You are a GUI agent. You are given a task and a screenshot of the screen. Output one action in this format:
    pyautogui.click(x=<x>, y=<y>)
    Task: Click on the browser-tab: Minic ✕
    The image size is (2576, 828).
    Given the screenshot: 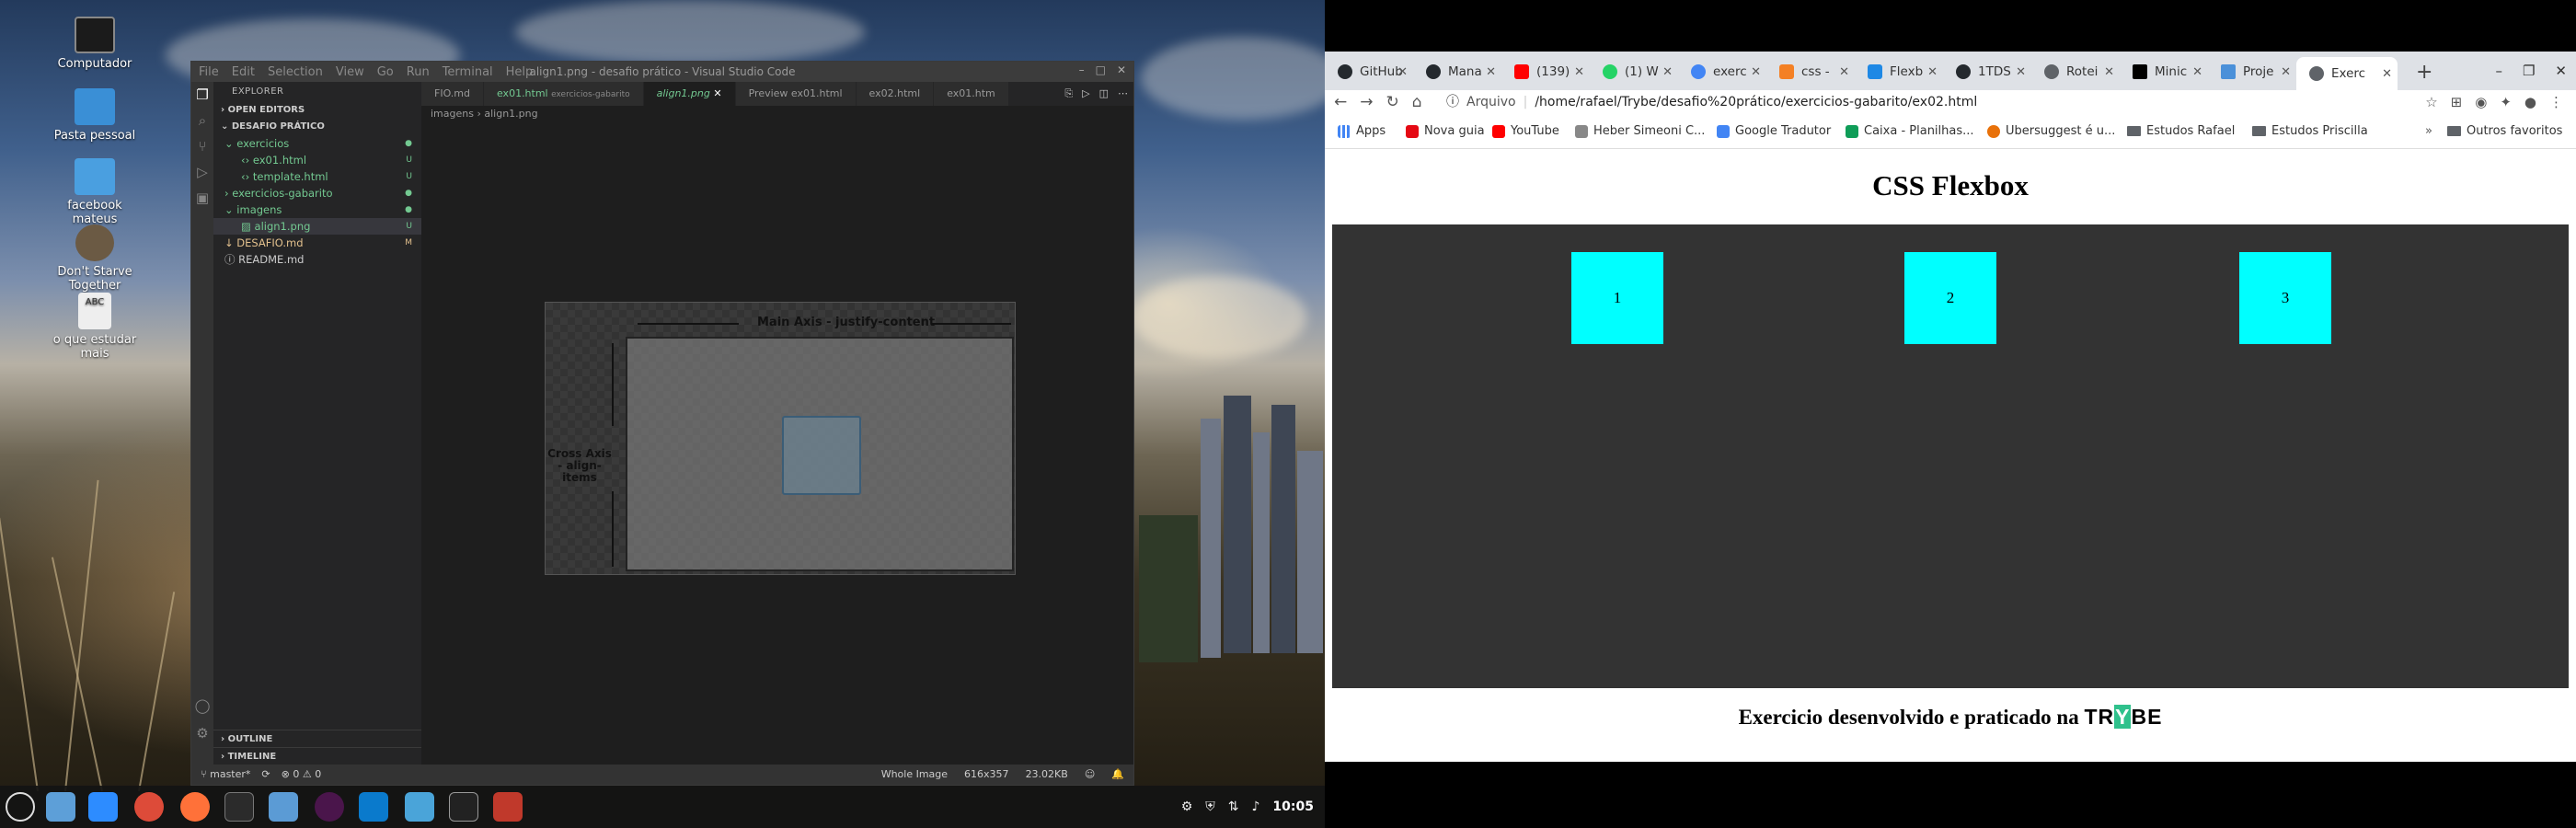 What is the action you would take?
    pyautogui.click(x=2164, y=72)
    